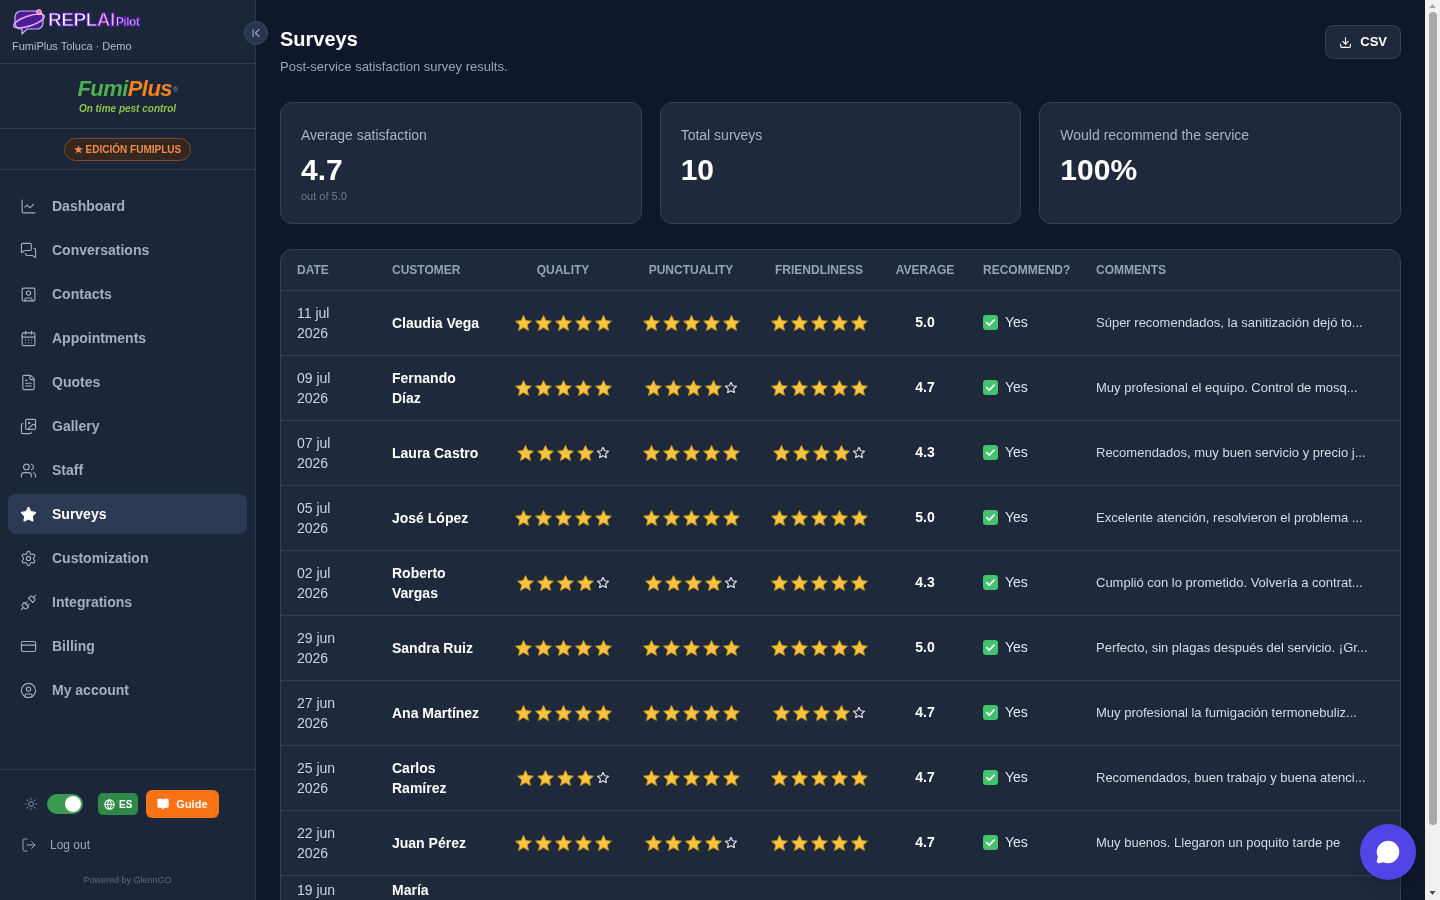  What do you see at coordinates (722, 135) in the screenshot?
I see `stat-label: Total surveys` at bounding box center [722, 135].